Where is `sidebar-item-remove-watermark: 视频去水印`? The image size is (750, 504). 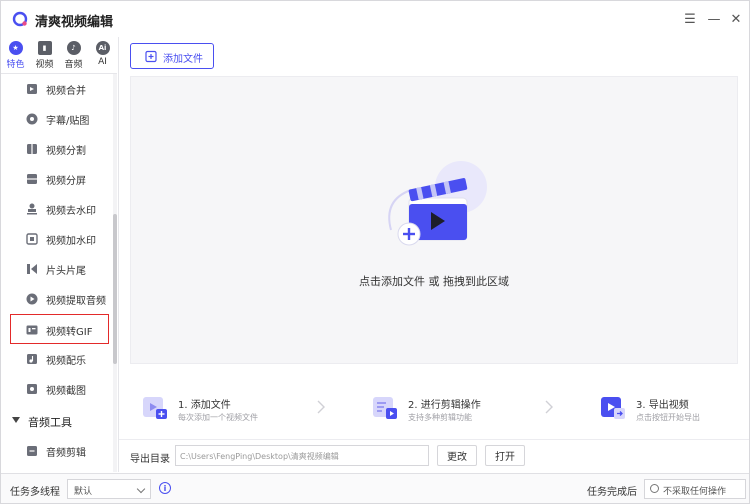
sidebar-item-remove-watermark: 视频去水印 is located at coordinates (55, 209).